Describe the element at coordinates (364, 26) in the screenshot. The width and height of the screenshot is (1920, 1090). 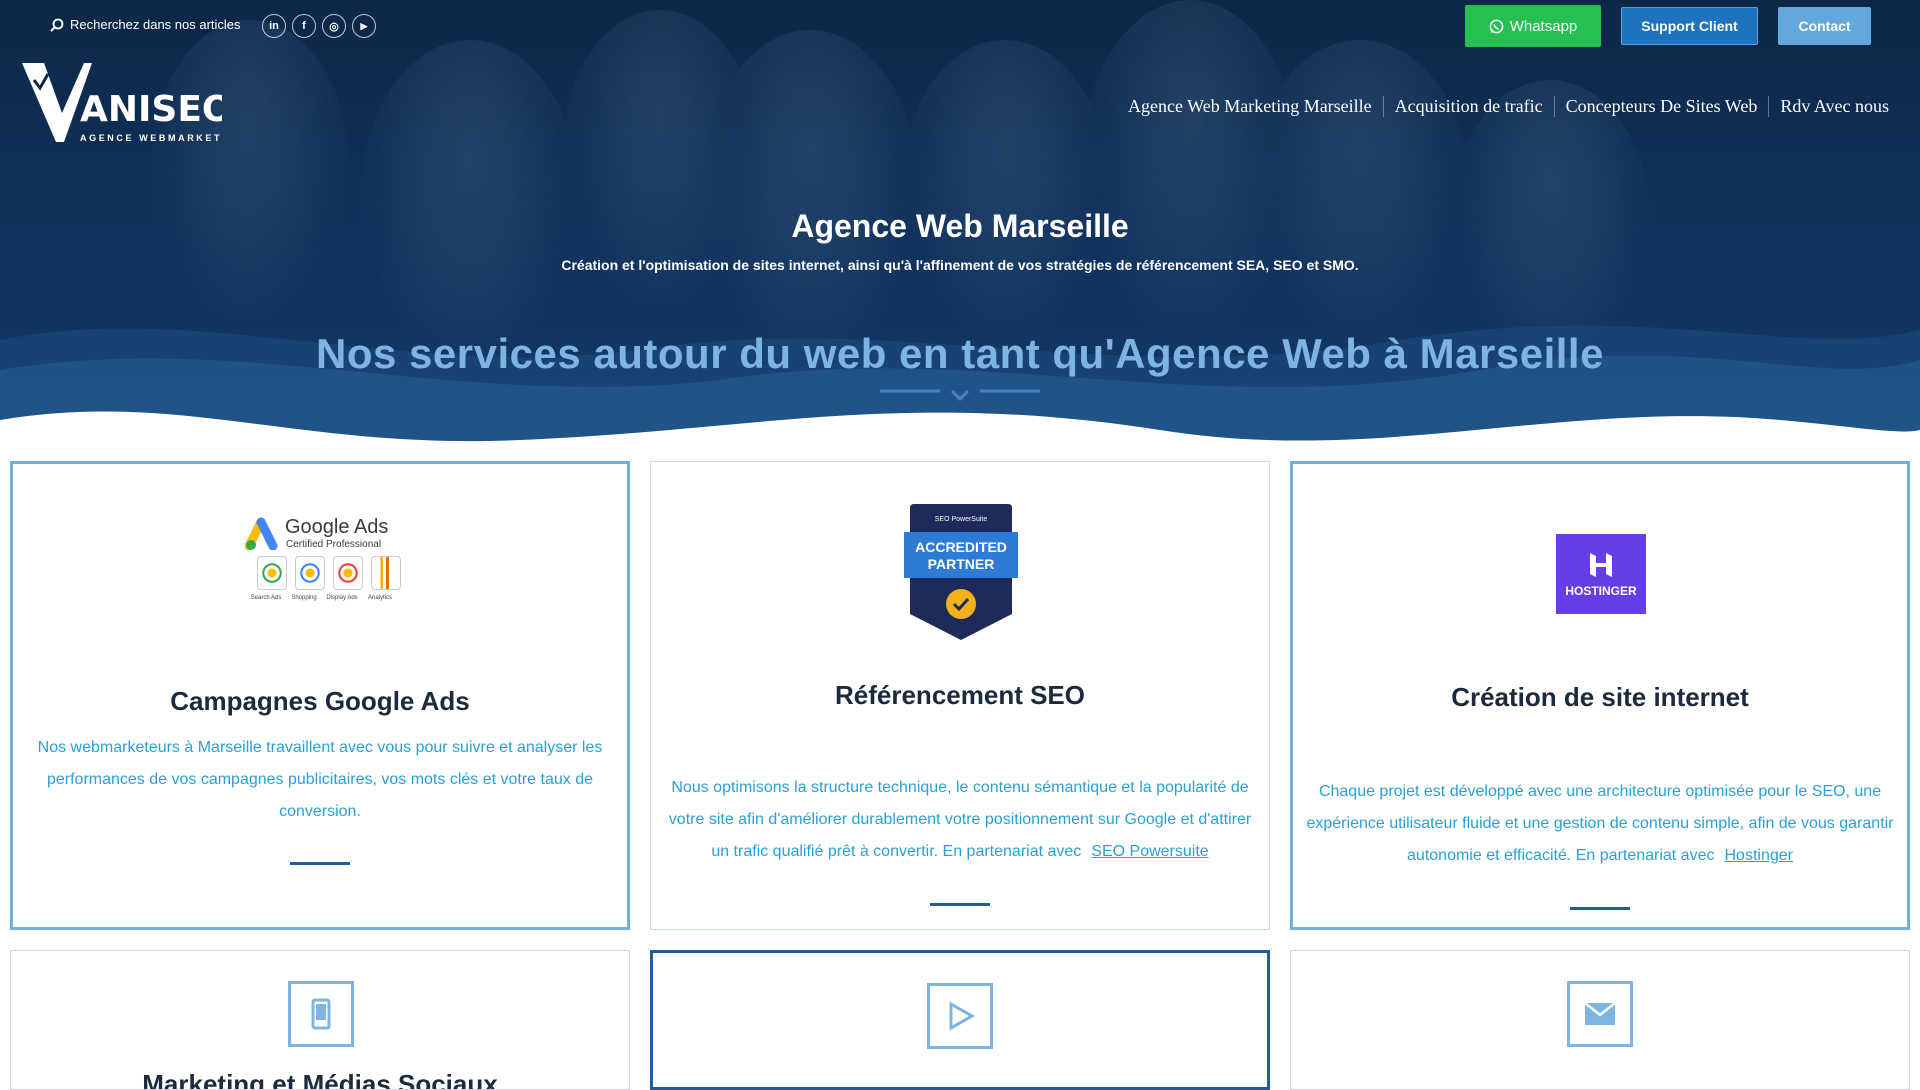
I see `youtube-icon: ▶` at that location.